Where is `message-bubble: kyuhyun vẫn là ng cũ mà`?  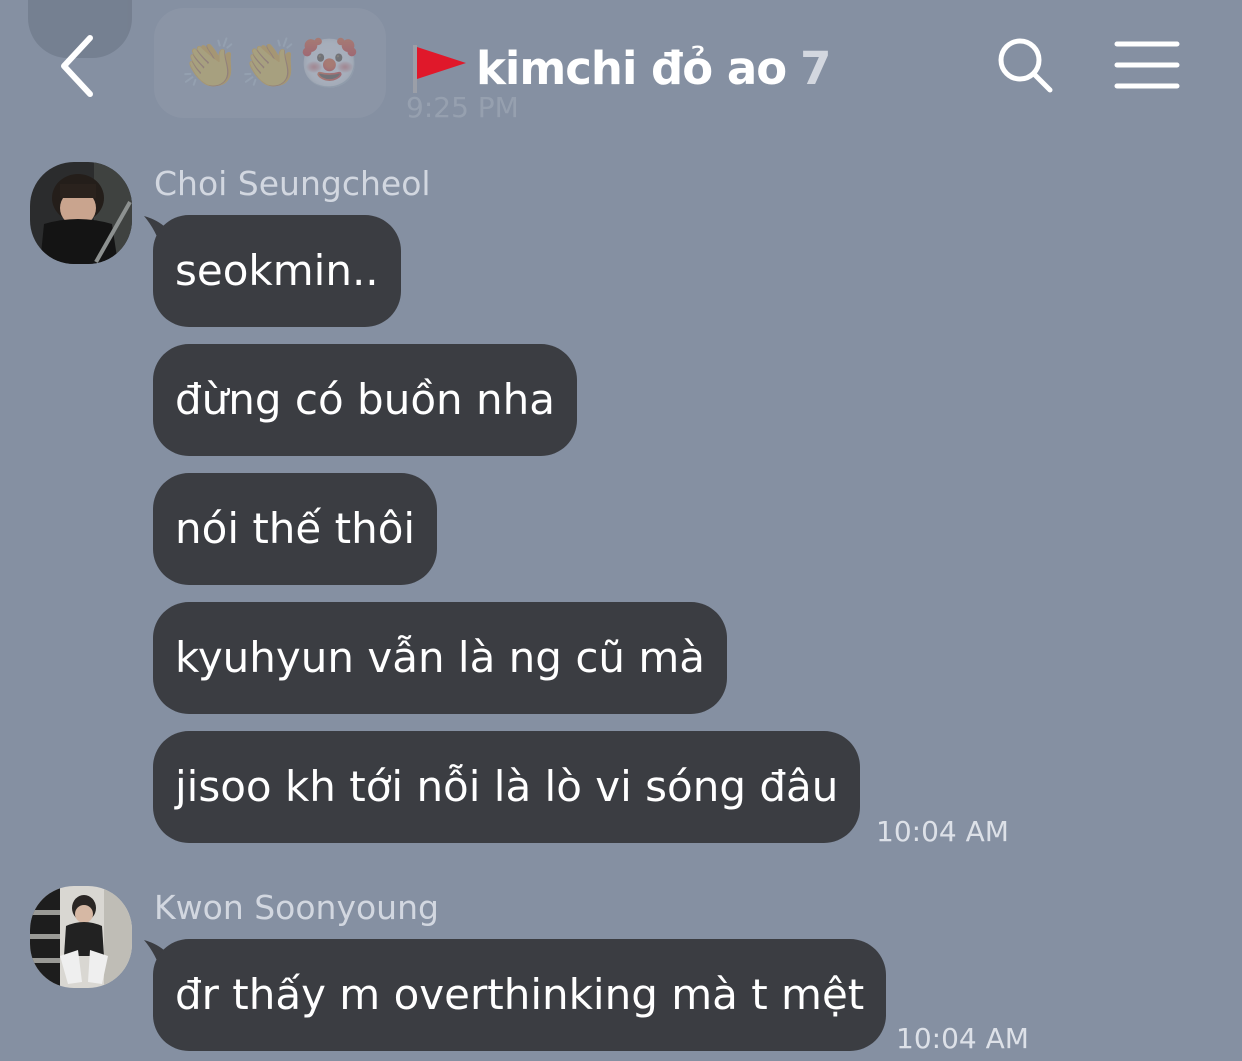
message-bubble: kyuhyun vẫn là ng cũ mà is located at coordinates (440, 658).